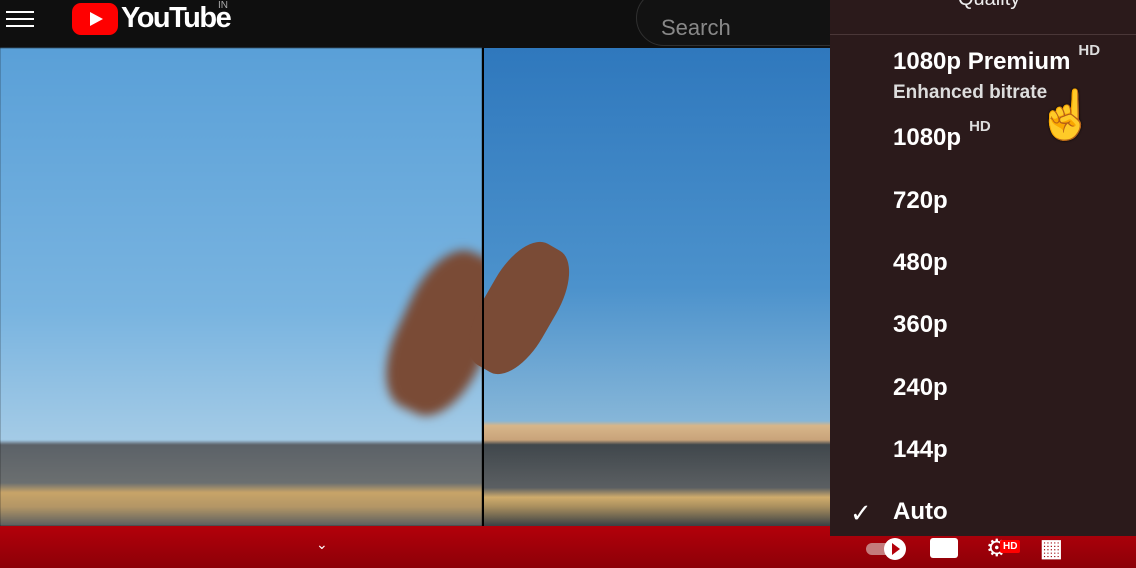 The image size is (1136, 568). What do you see at coordinates (1051, 548) in the screenshot?
I see `exit-fullscreen-icon: ▦` at bounding box center [1051, 548].